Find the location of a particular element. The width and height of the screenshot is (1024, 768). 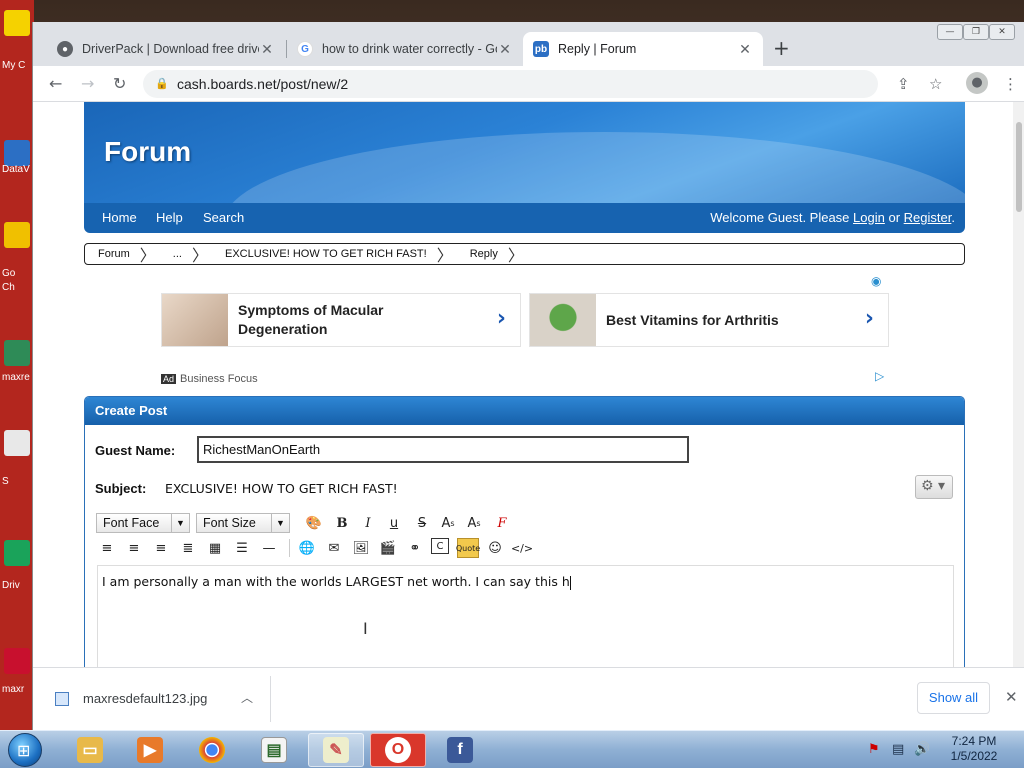

nav-home-link: Home is located at coordinates (119, 217).